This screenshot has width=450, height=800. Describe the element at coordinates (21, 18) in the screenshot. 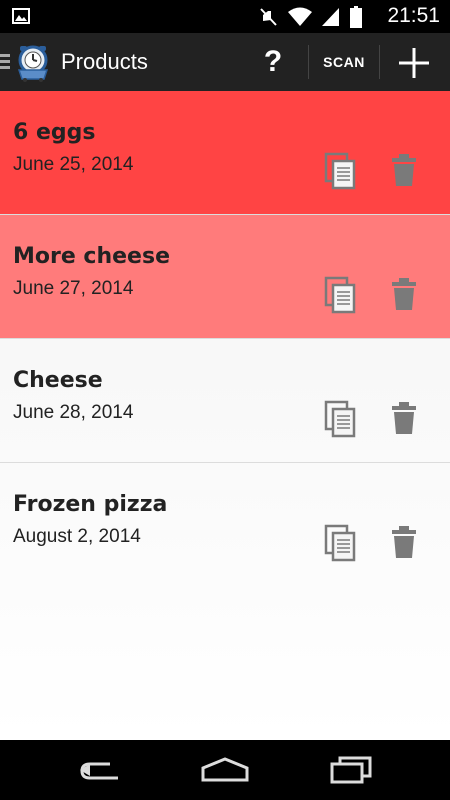

I see `gallery-icon` at that location.